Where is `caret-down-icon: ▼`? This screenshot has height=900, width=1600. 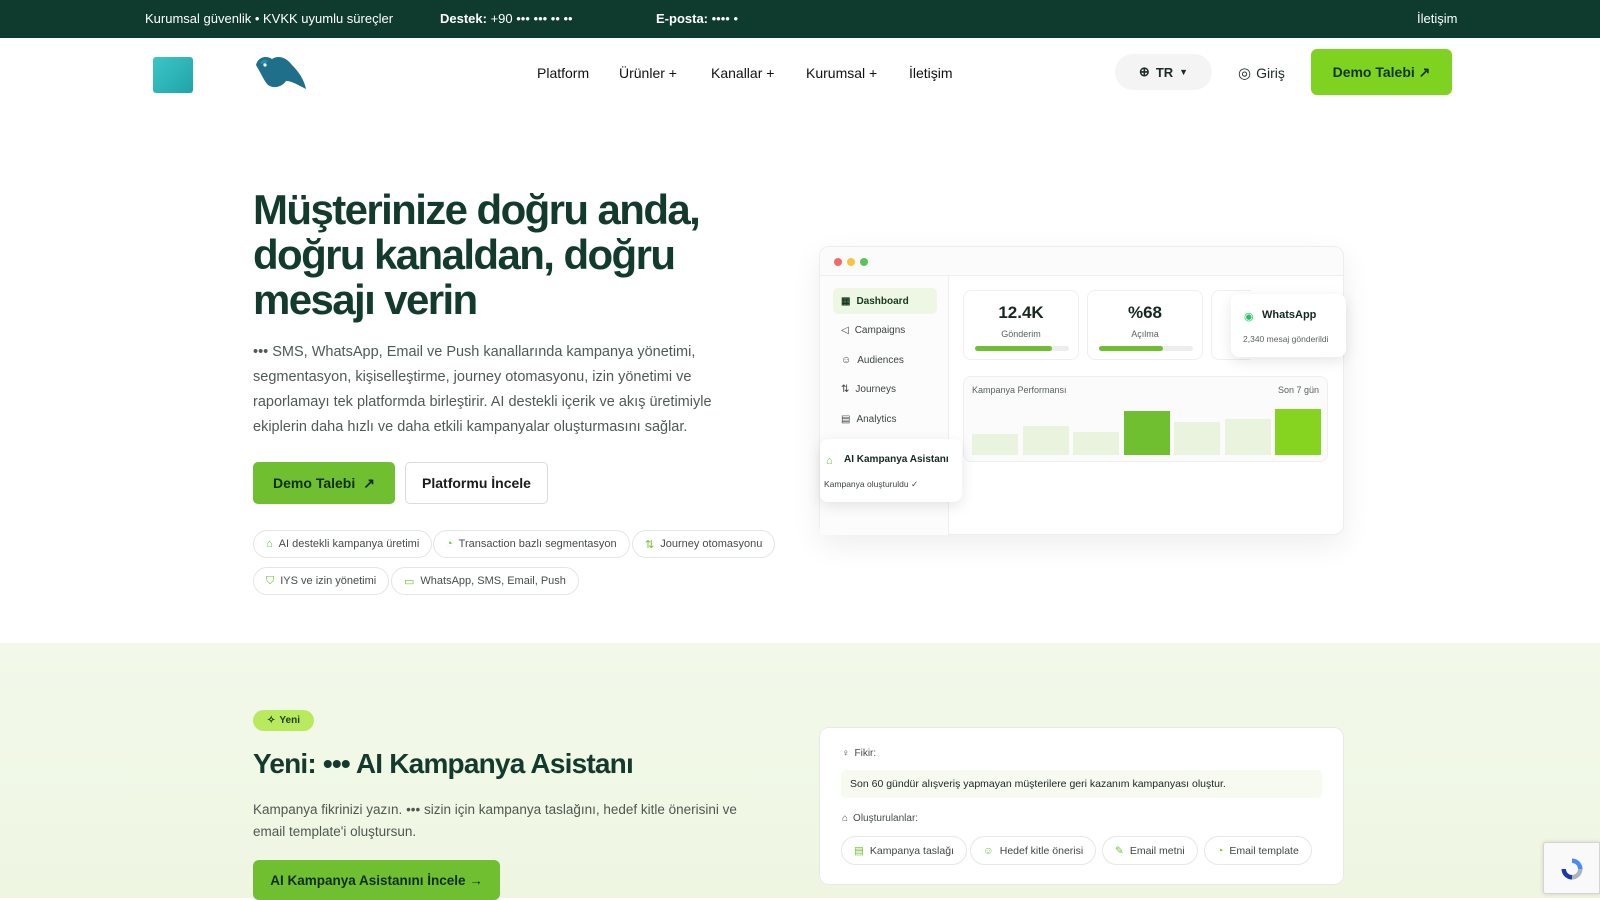
caret-down-icon: ▼ is located at coordinates (1184, 72).